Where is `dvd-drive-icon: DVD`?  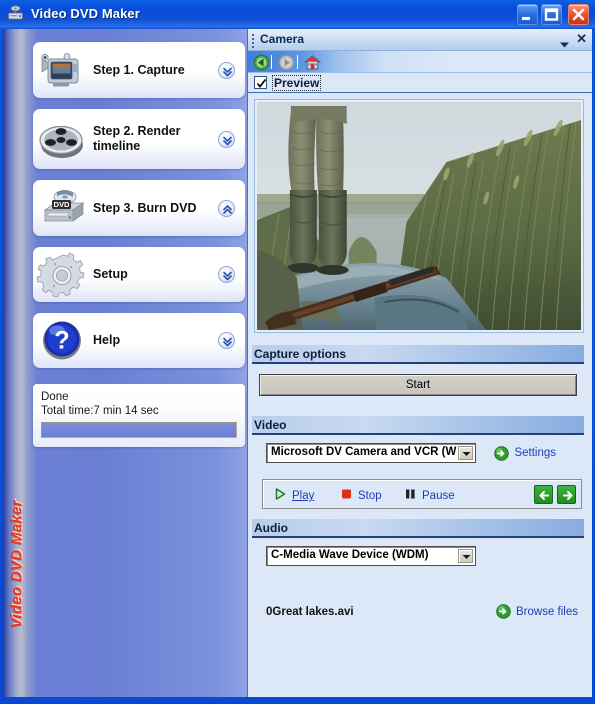 dvd-drive-icon: DVD is located at coordinates (64, 208).